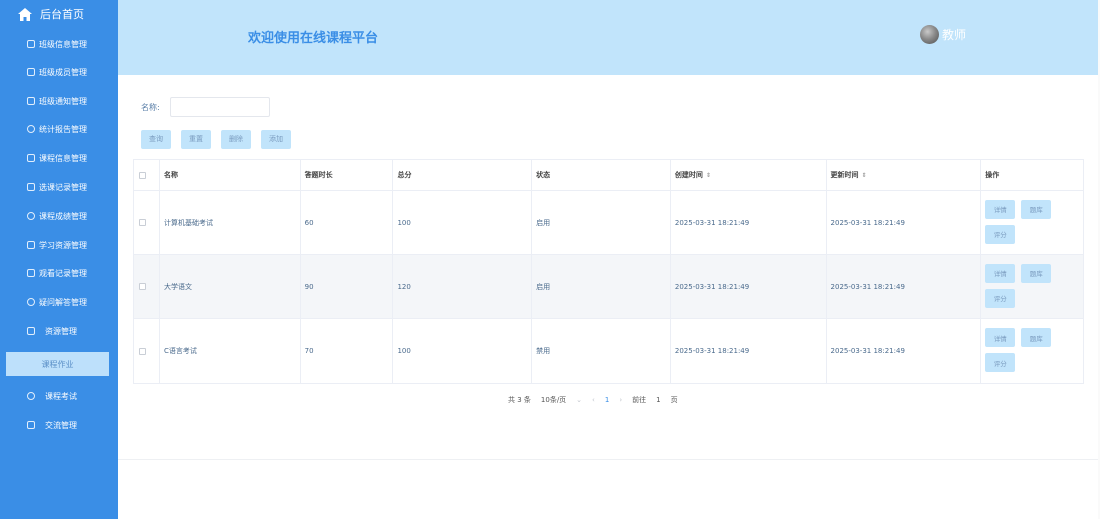 This screenshot has width=1100, height=519. What do you see at coordinates (63, 158) in the screenshot?
I see `sidebar-item-label: 课程信息管理` at bounding box center [63, 158].